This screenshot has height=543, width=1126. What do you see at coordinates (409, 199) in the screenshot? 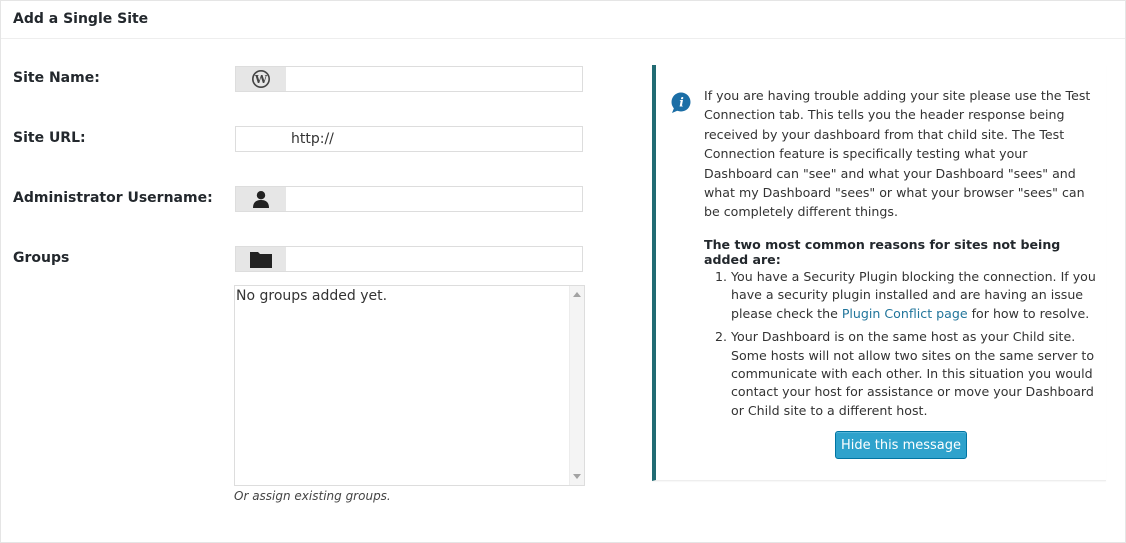
I see `admin-username-field` at bounding box center [409, 199].